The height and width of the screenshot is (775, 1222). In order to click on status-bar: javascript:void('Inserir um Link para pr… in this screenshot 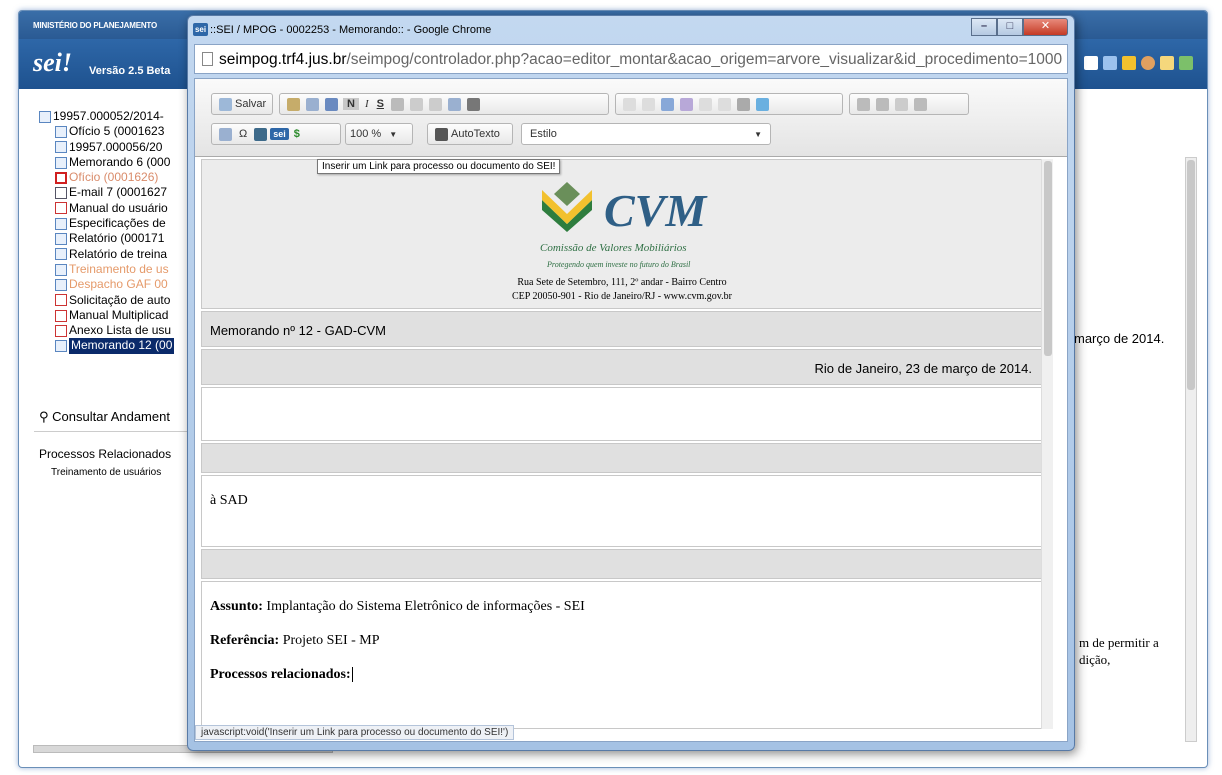, I will do `click(355, 732)`.